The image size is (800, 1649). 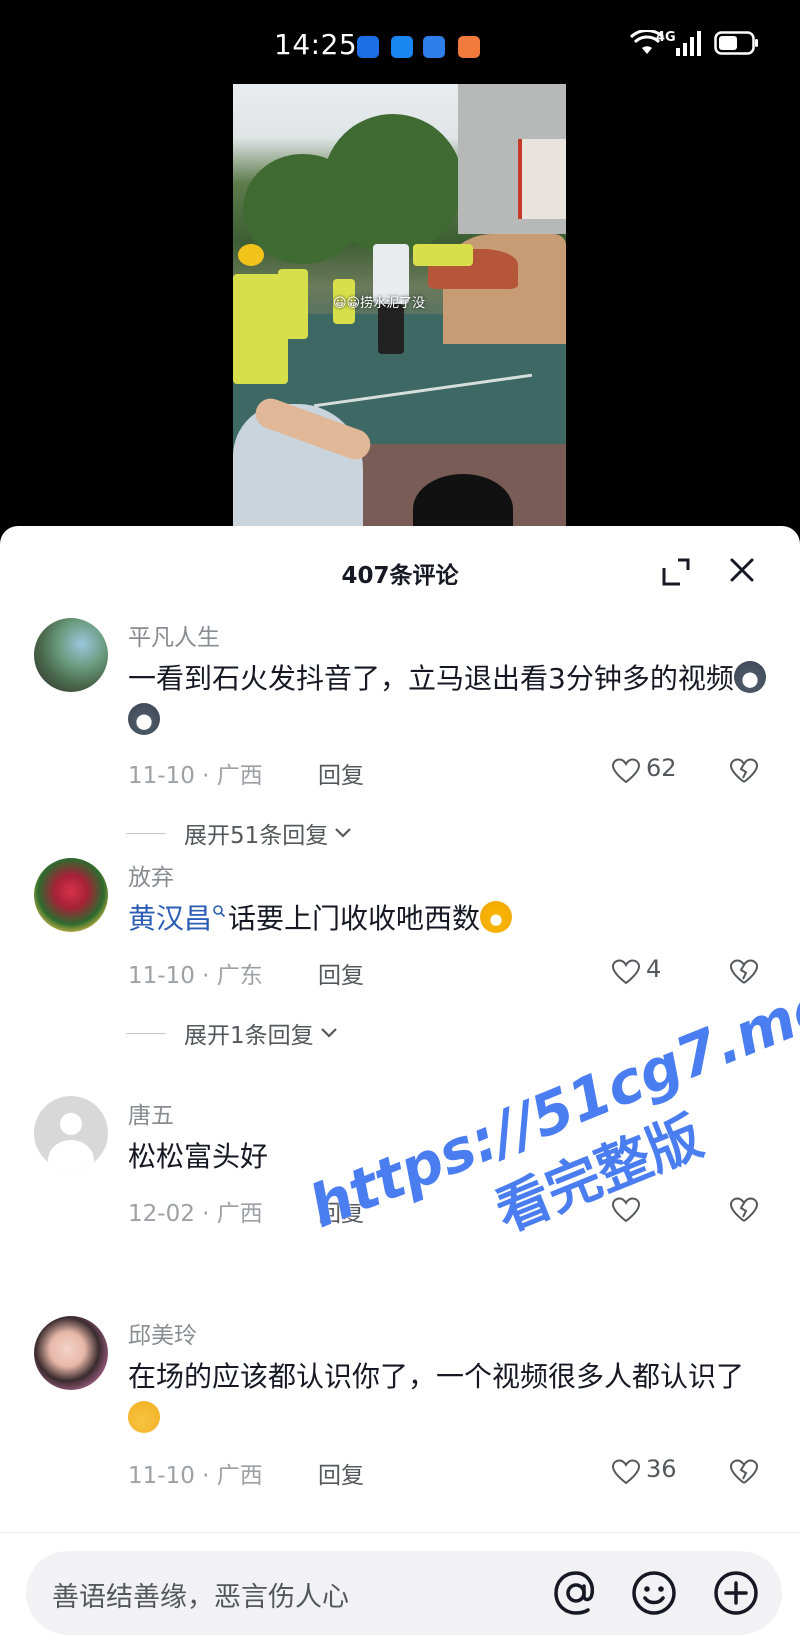 I want to click on at-mention-icon, so click(x=576, y=1593).